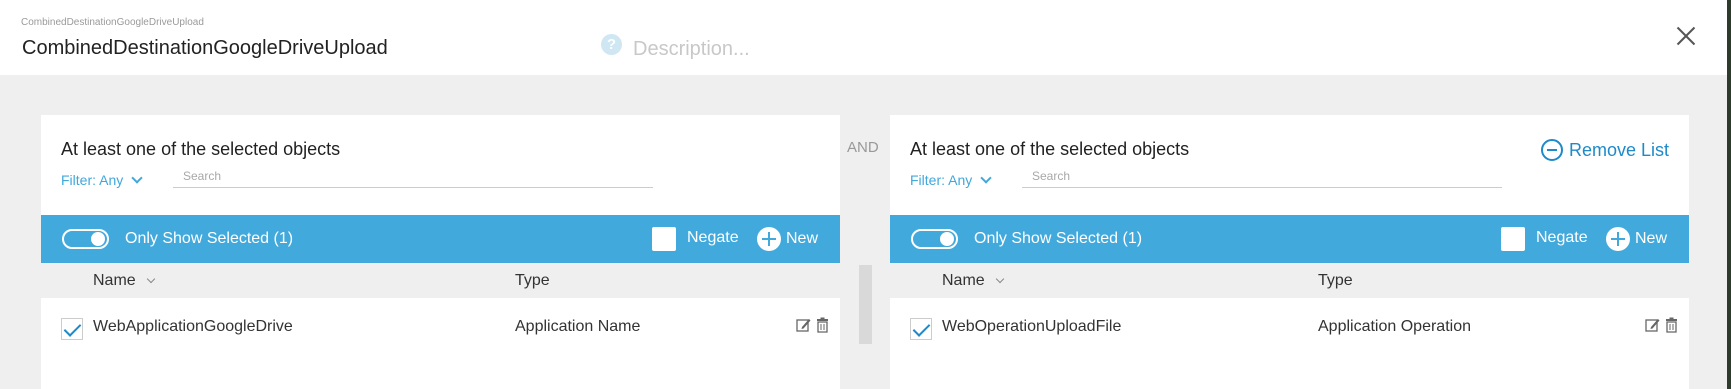 The height and width of the screenshot is (389, 1731). Describe the element at coordinates (1686, 36) in the screenshot. I see `close-icon` at that location.